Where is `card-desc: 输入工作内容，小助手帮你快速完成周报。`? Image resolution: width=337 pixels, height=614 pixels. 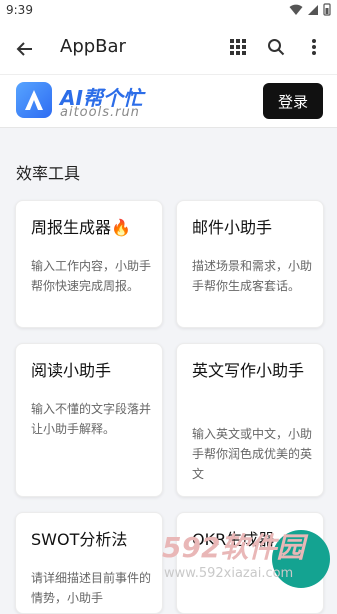 card-desc: 输入工作内容，小助手帮你快速完成周报。 is located at coordinates (91, 276).